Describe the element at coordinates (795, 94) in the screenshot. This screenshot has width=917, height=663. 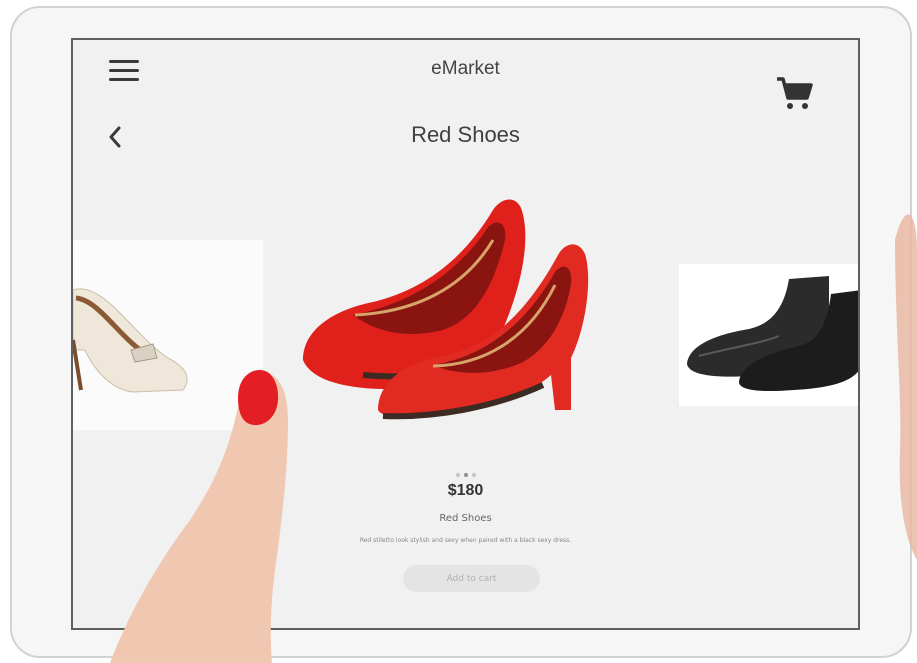
I see `shopping-cart-icon` at that location.